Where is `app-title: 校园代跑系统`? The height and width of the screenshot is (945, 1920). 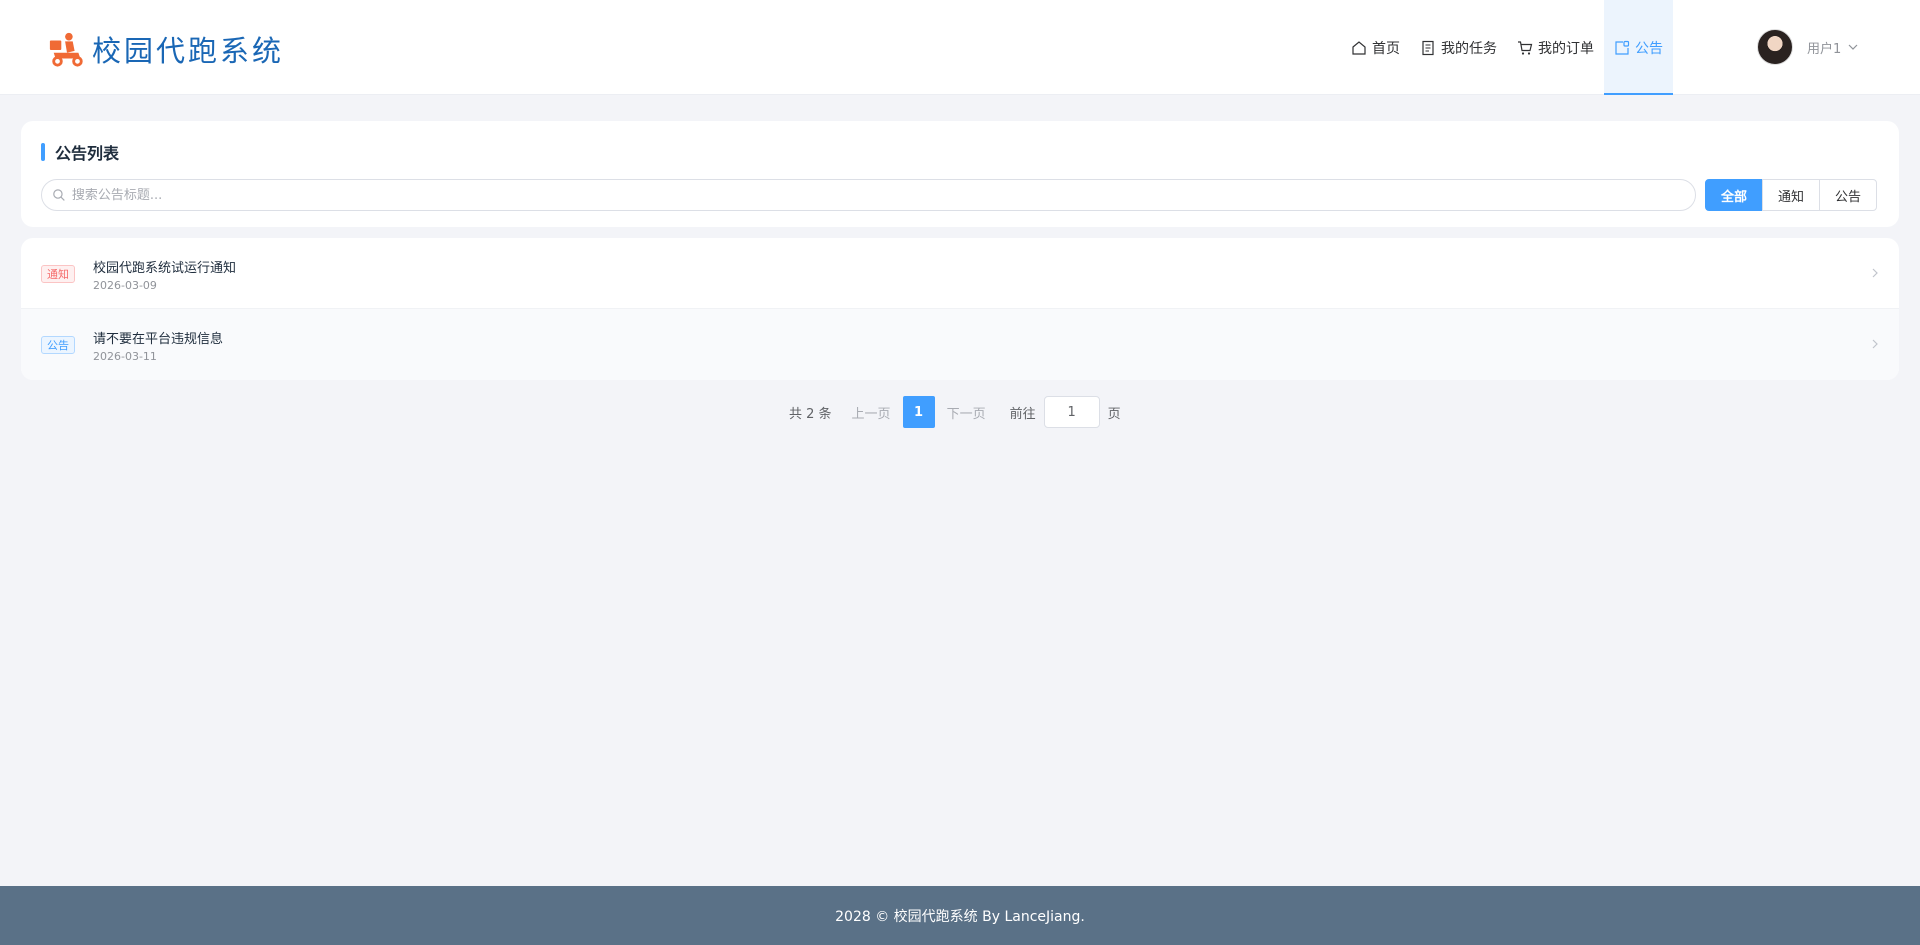 app-title: 校园代跑系统 is located at coordinates (188, 51).